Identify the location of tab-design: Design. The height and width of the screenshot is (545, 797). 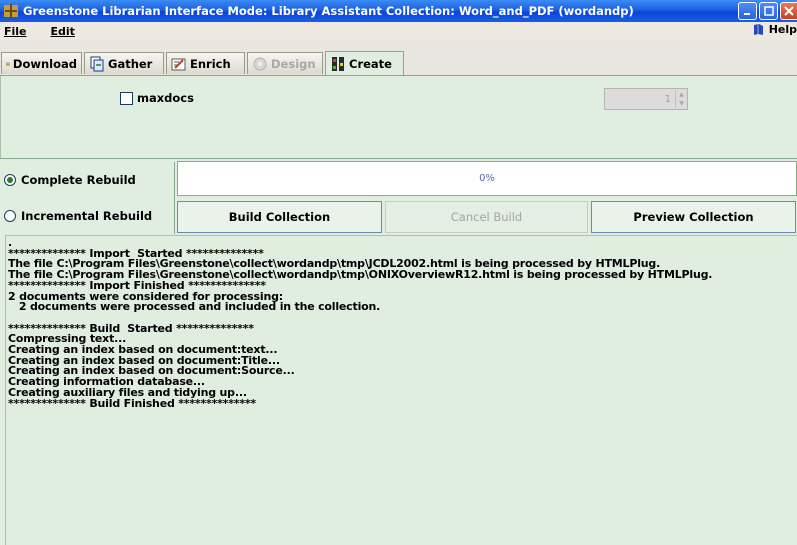
(285, 63).